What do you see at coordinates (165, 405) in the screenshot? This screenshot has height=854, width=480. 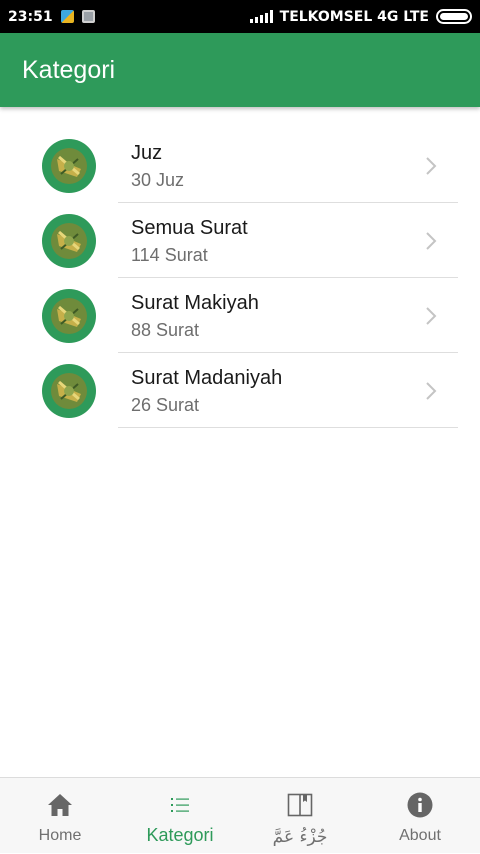 I see `category-subtitle: 26 Surat` at bounding box center [165, 405].